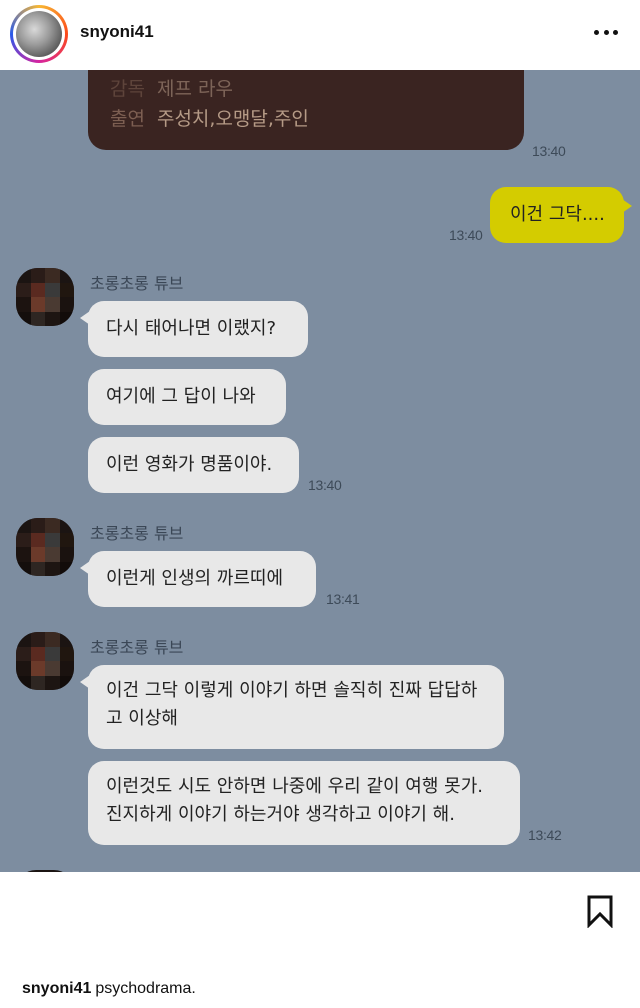 Image resolution: width=640 pixels, height=1008 pixels. I want to click on cast-value: 주성치,오맹달,주인, so click(232, 119).